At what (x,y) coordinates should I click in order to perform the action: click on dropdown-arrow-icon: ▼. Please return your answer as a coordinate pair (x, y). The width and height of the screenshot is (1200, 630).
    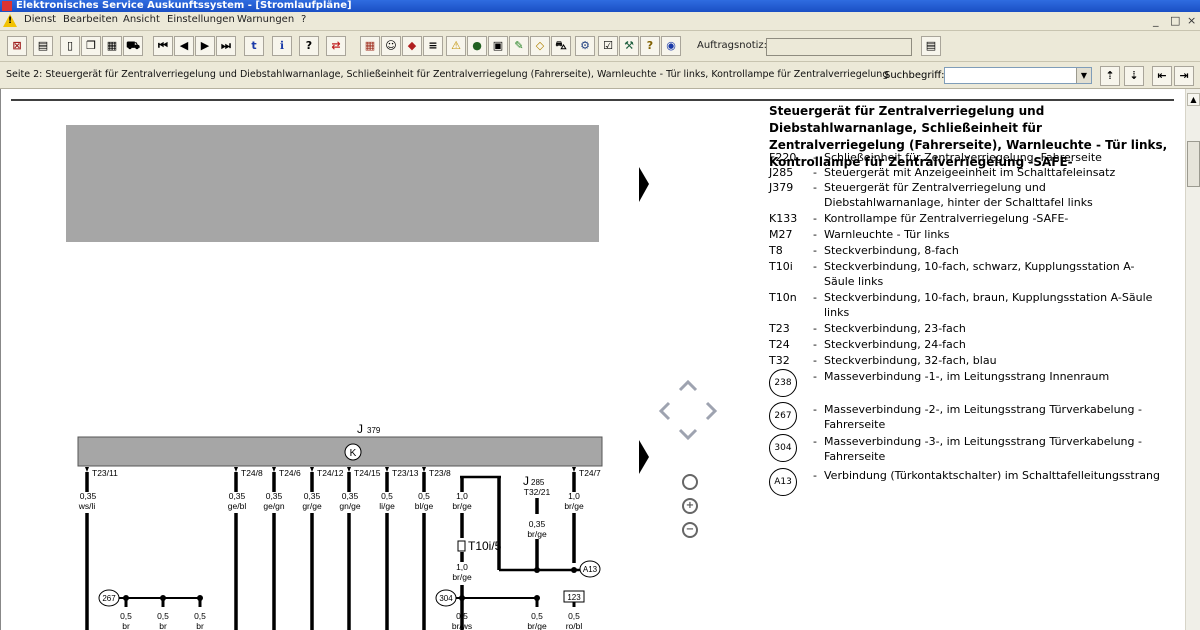
    Looking at the image, I should click on (1083, 75).